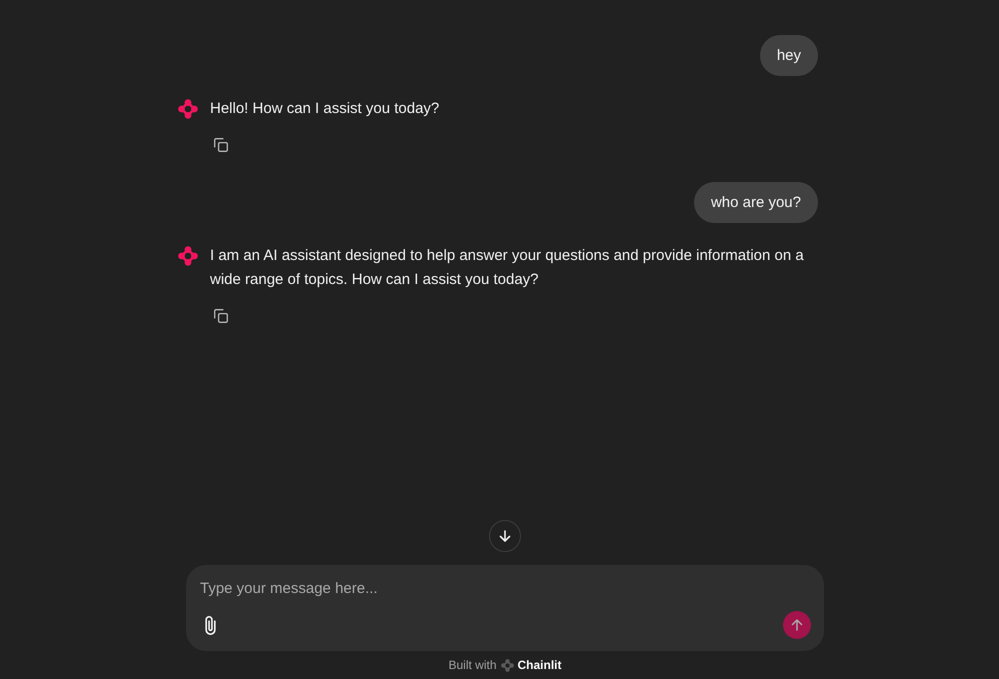 This screenshot has height=679, width=999. What do you see at coordinates (789, 55) in the screenshot?
I see `message-bubble: hey` at bounding box center [789, 55].